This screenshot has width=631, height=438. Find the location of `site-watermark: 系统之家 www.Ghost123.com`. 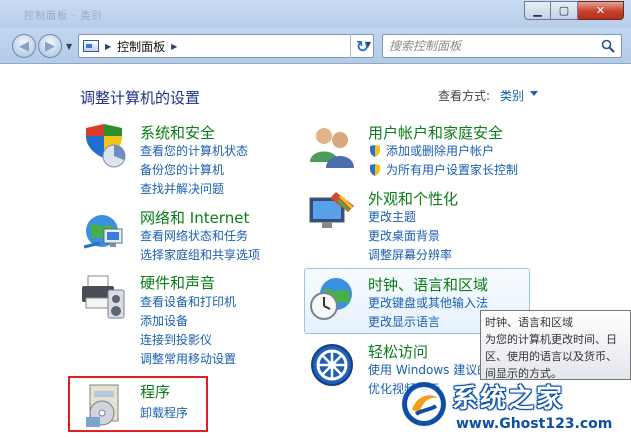

site-watermark: 系统之家 www.Ghost123.com is located at coordinates (514, 408).